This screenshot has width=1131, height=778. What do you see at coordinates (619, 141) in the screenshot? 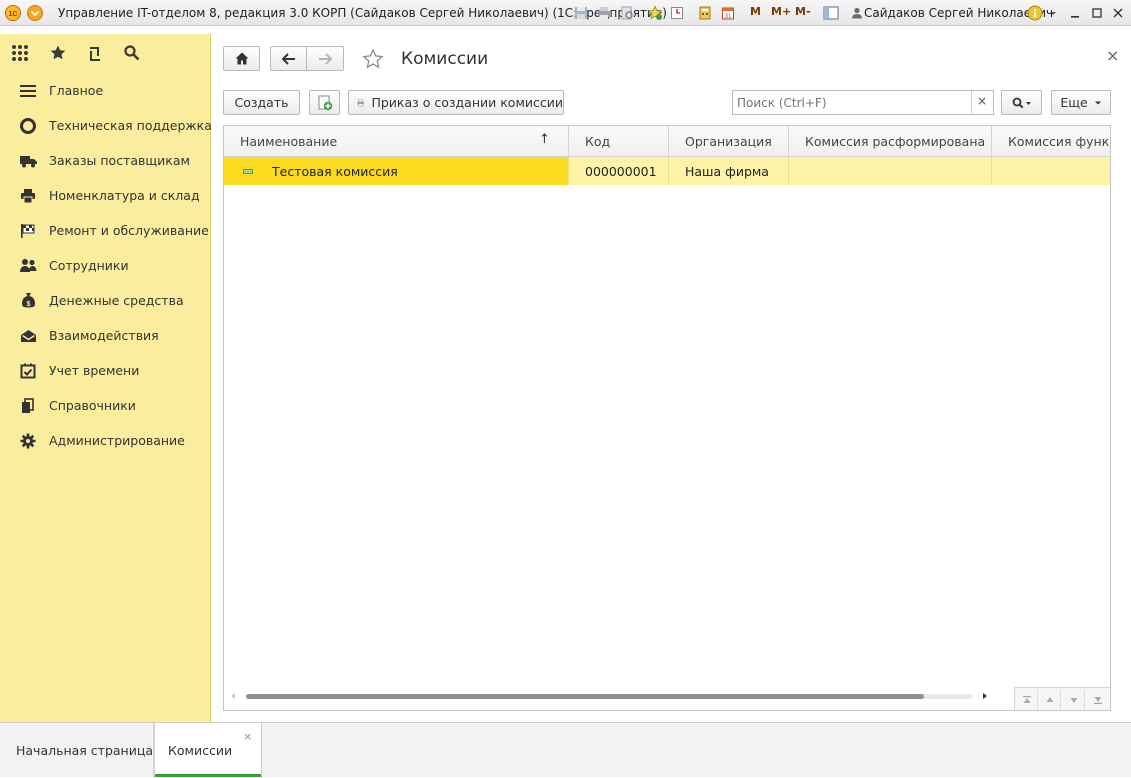
I see `column-header-code: Код` at bounding box center [619, 141].